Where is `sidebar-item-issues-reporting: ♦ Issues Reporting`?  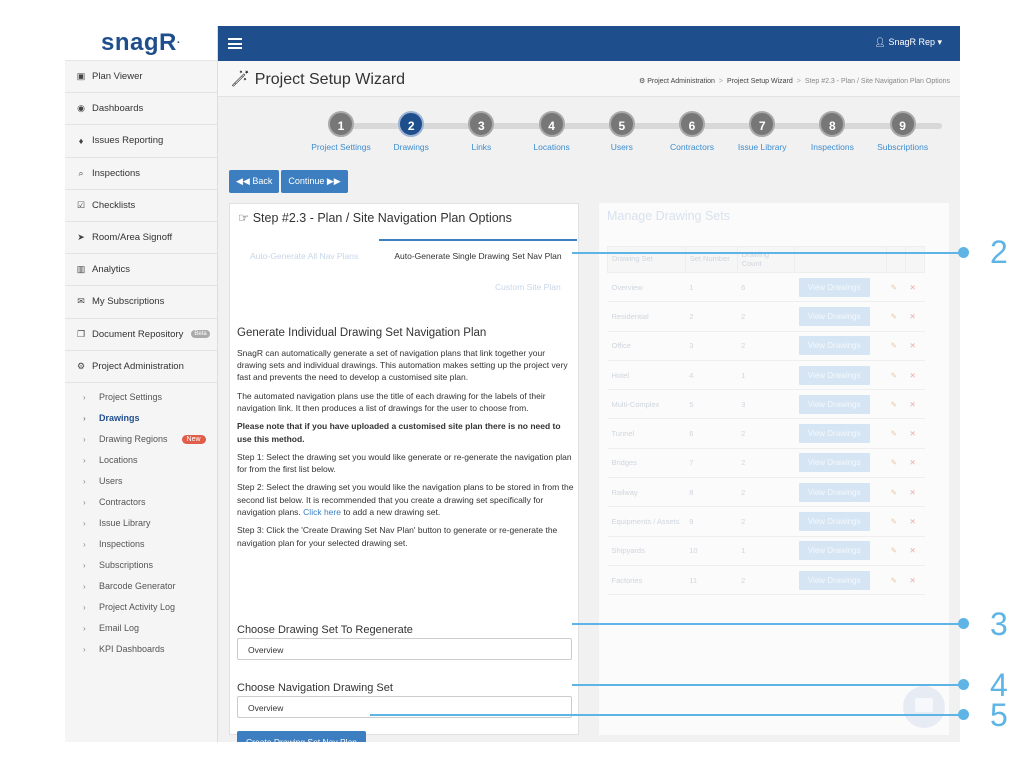
sidebar-item-issues-reporting: ♦ Issues Reporting is located at coordinates (141, 141).